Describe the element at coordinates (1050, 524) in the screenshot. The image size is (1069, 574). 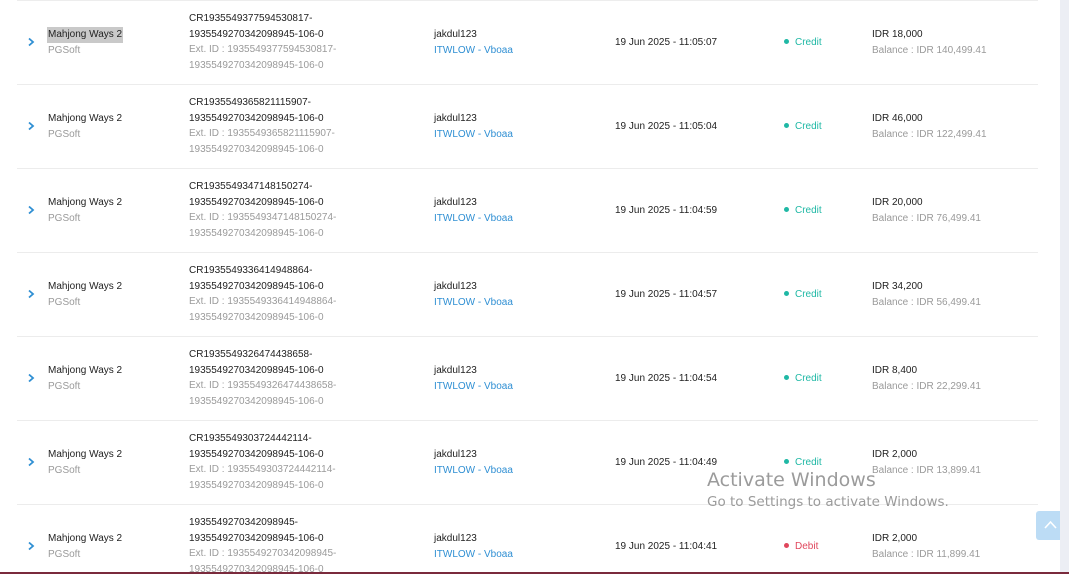
I see `chevron-up-icon` at that location.